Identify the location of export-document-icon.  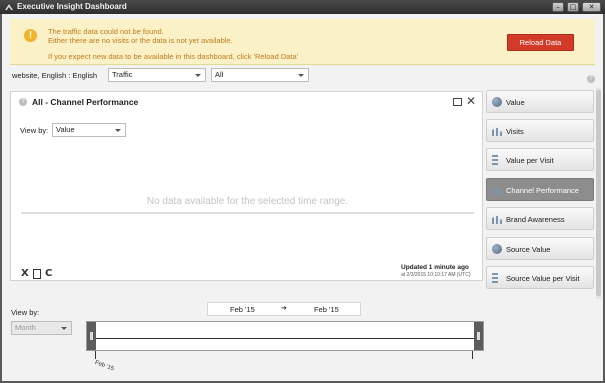
(37, 274).